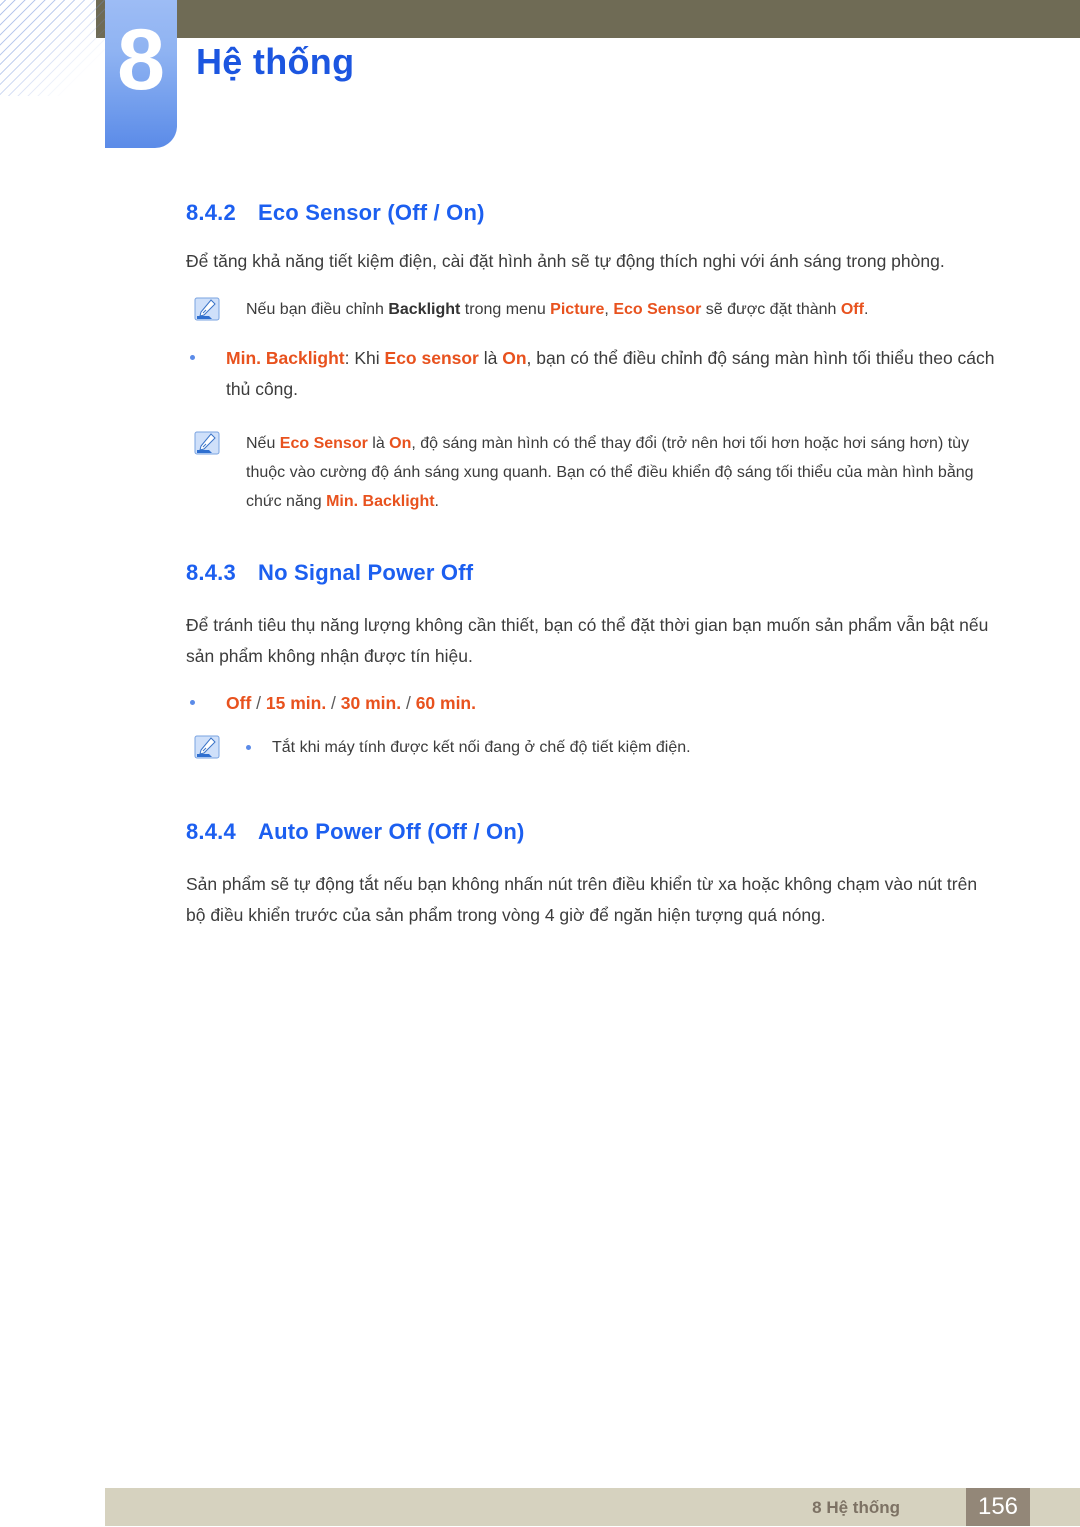 The image size is (1080, 1527). What do you see at coordinates (505, 309) in the screenshot?
I see `note-text-part: trong menu` at bounding box center [505, 309].